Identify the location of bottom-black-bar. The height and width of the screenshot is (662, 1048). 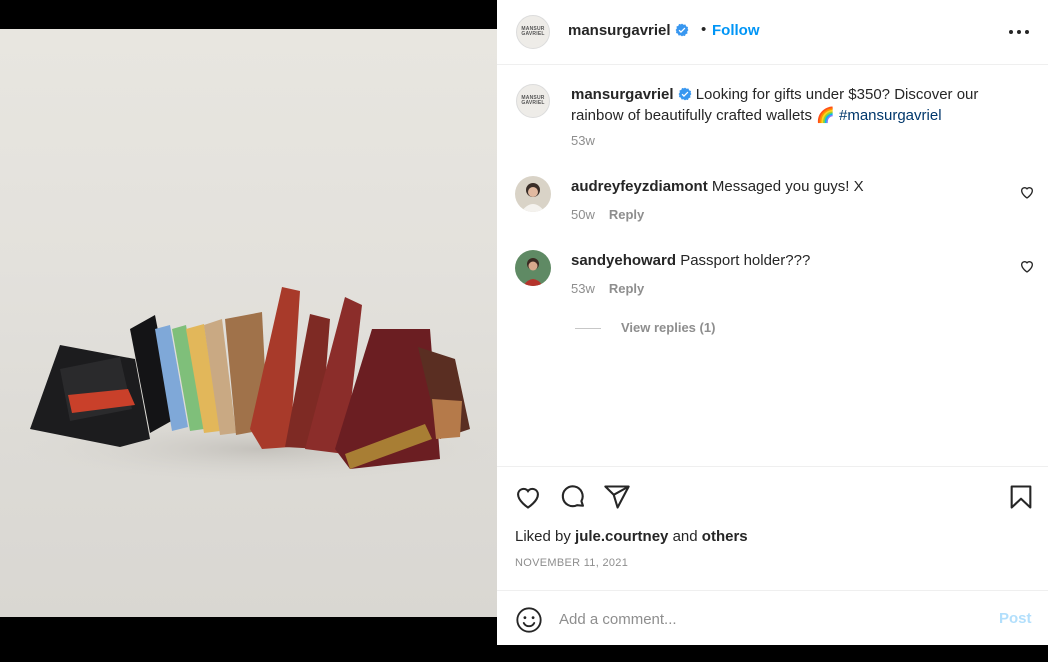
(772, 653).